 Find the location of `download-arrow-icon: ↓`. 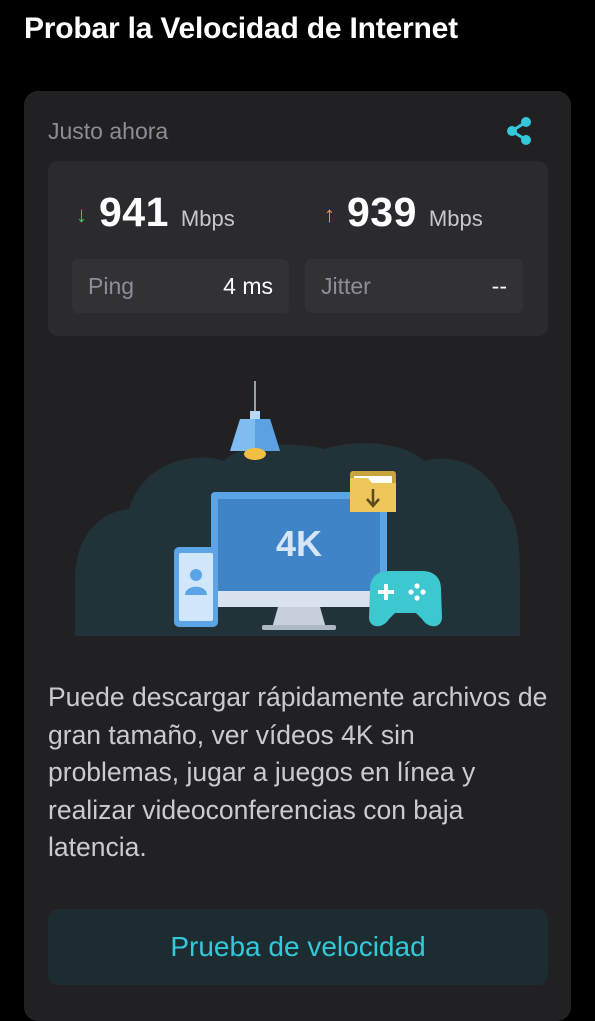

download-arrow-icon: ↓ is located at coordinates (81, 214).